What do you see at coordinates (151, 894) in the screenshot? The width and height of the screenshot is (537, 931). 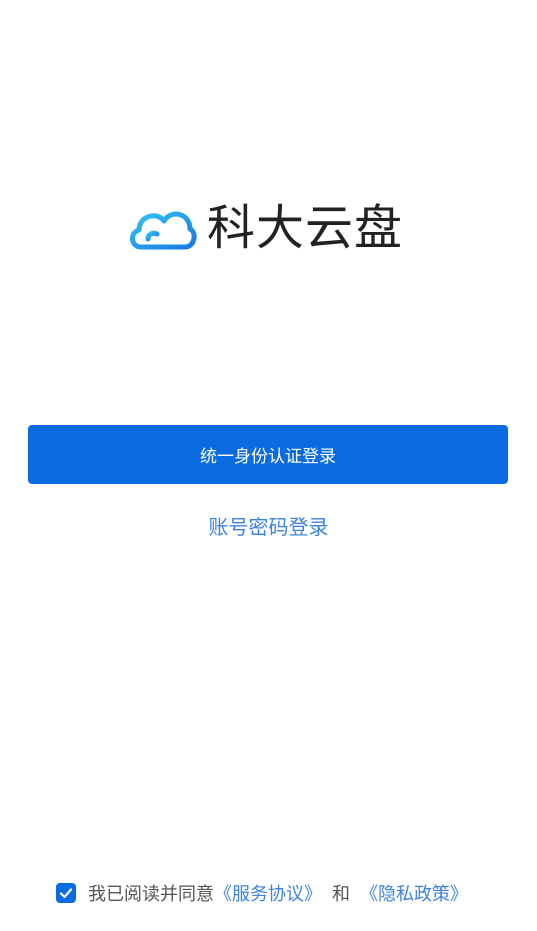 I see `agreement-prefix: 我已阅读并同意` at bounding box center [151, 894].